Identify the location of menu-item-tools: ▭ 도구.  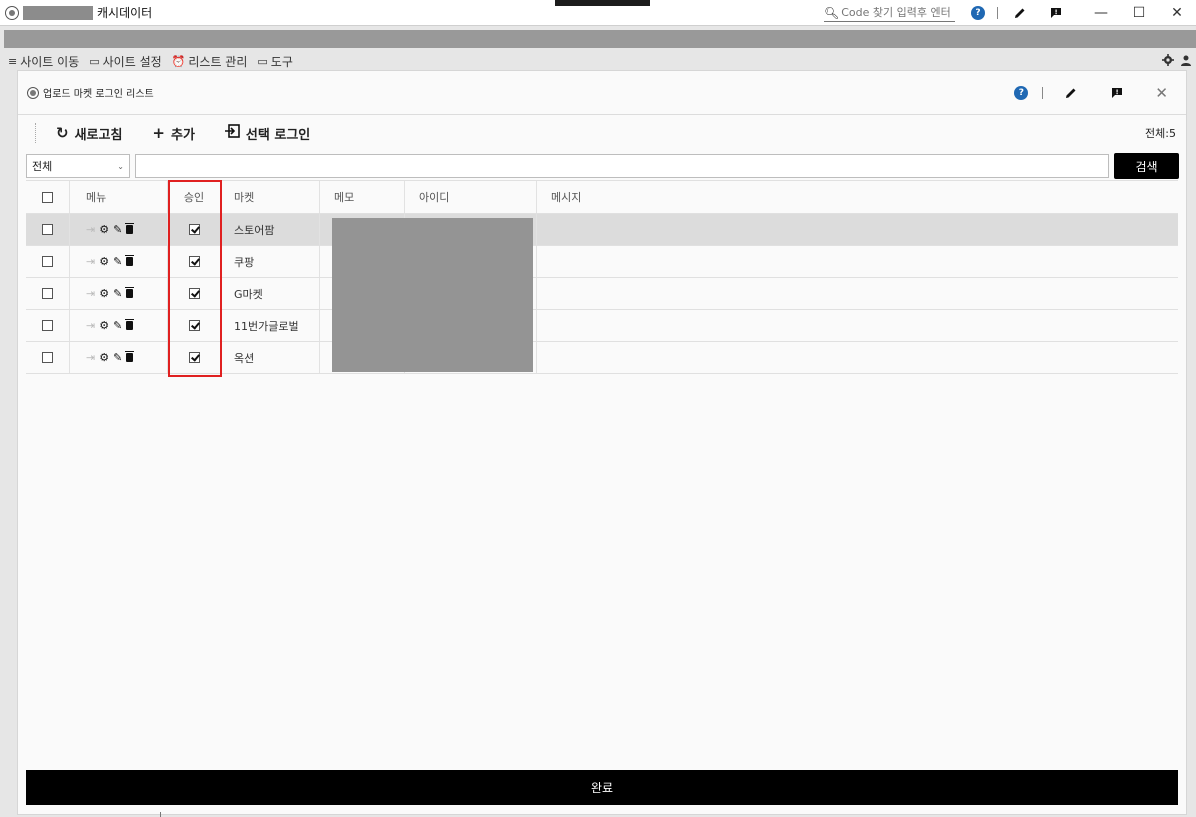
(275, 61).